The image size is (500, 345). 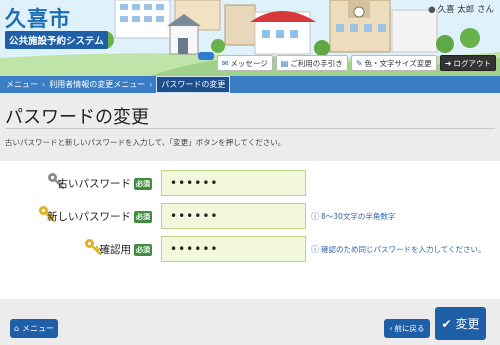 I want to click on header-buttons: ✉ メッセージ ▤ ご利用の手引き ✎ 色・文字サイズ変更 ➜ ログアウト, so click(x=356, y=63).